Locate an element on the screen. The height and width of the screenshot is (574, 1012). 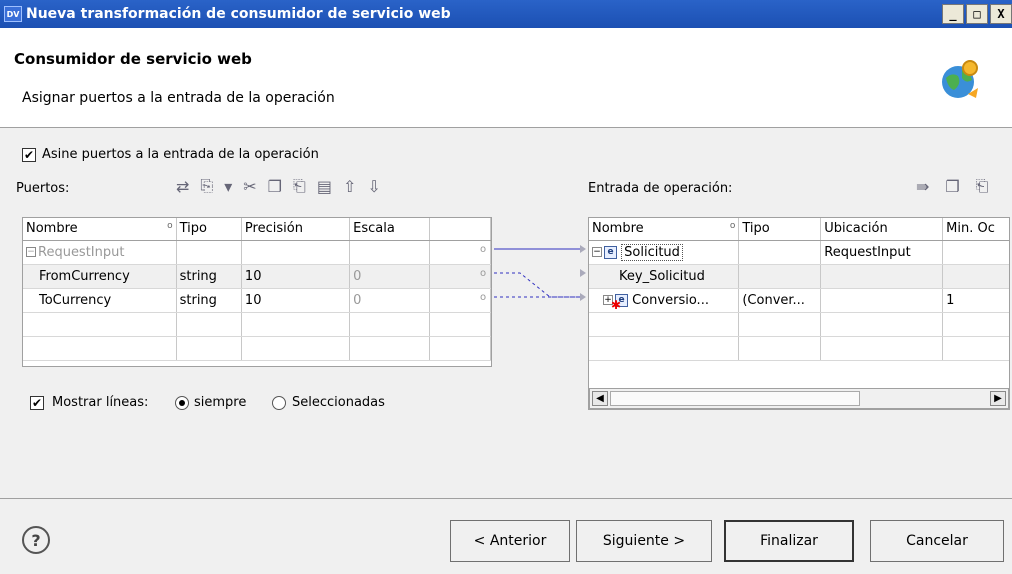
port-name: RequestInput is located at coordinates (81, 252).